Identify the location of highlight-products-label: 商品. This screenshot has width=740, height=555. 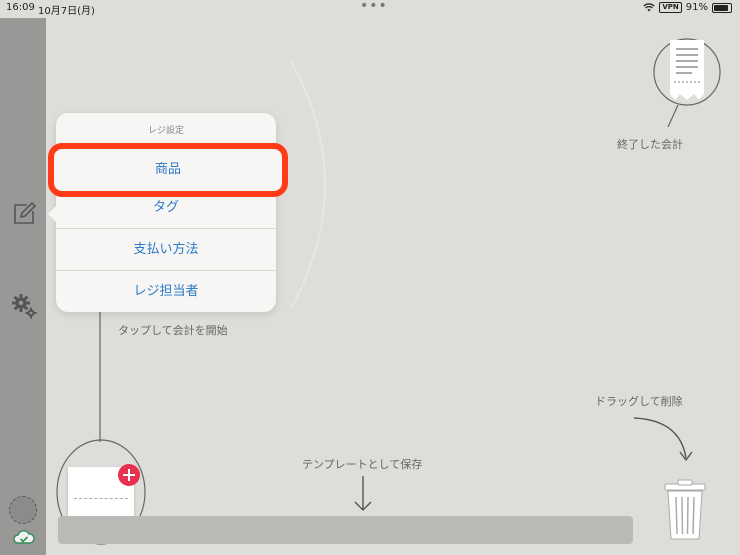
(167, 169).